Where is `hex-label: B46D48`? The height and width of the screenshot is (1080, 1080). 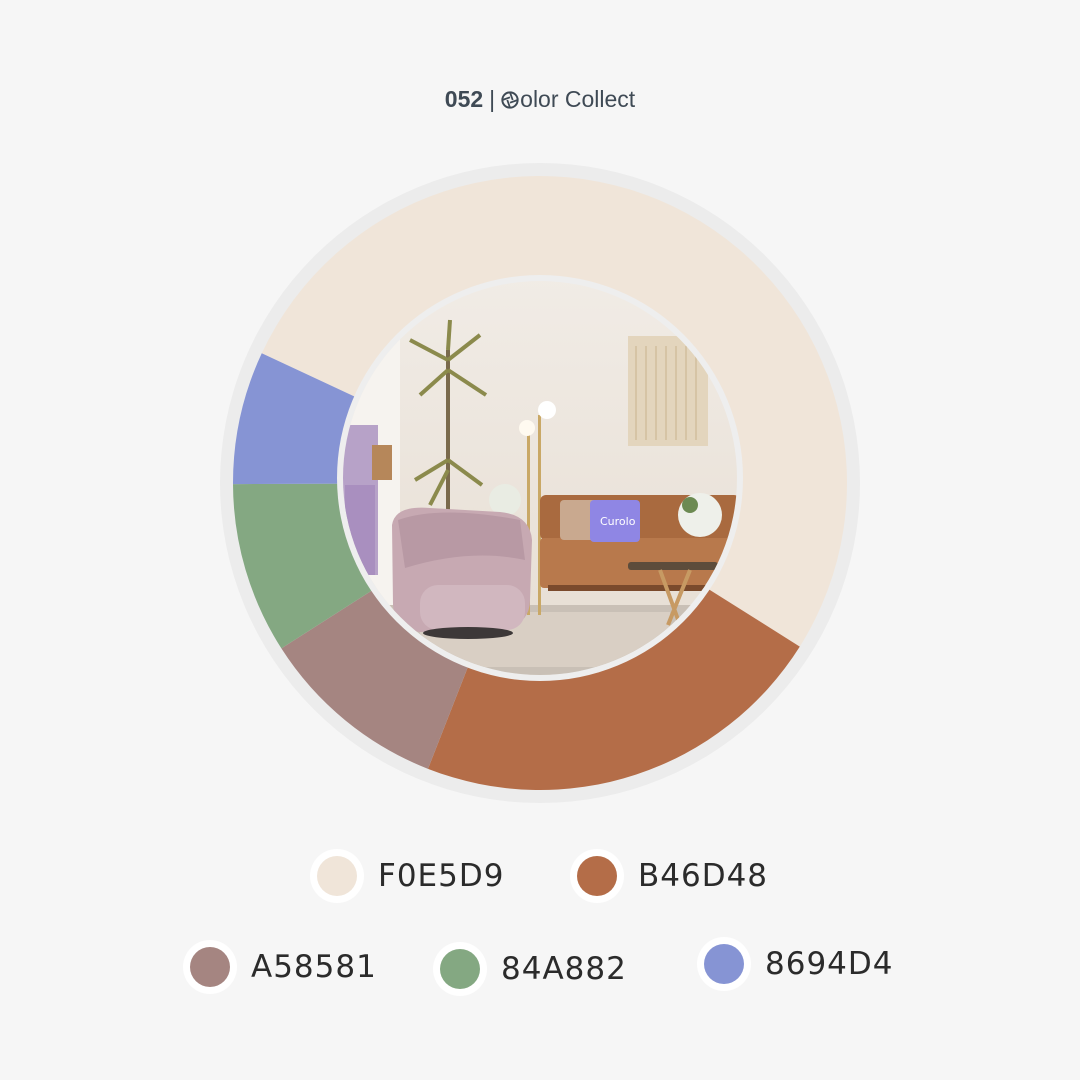
hex-label: B46D48 is located at coordinates (703, 876).